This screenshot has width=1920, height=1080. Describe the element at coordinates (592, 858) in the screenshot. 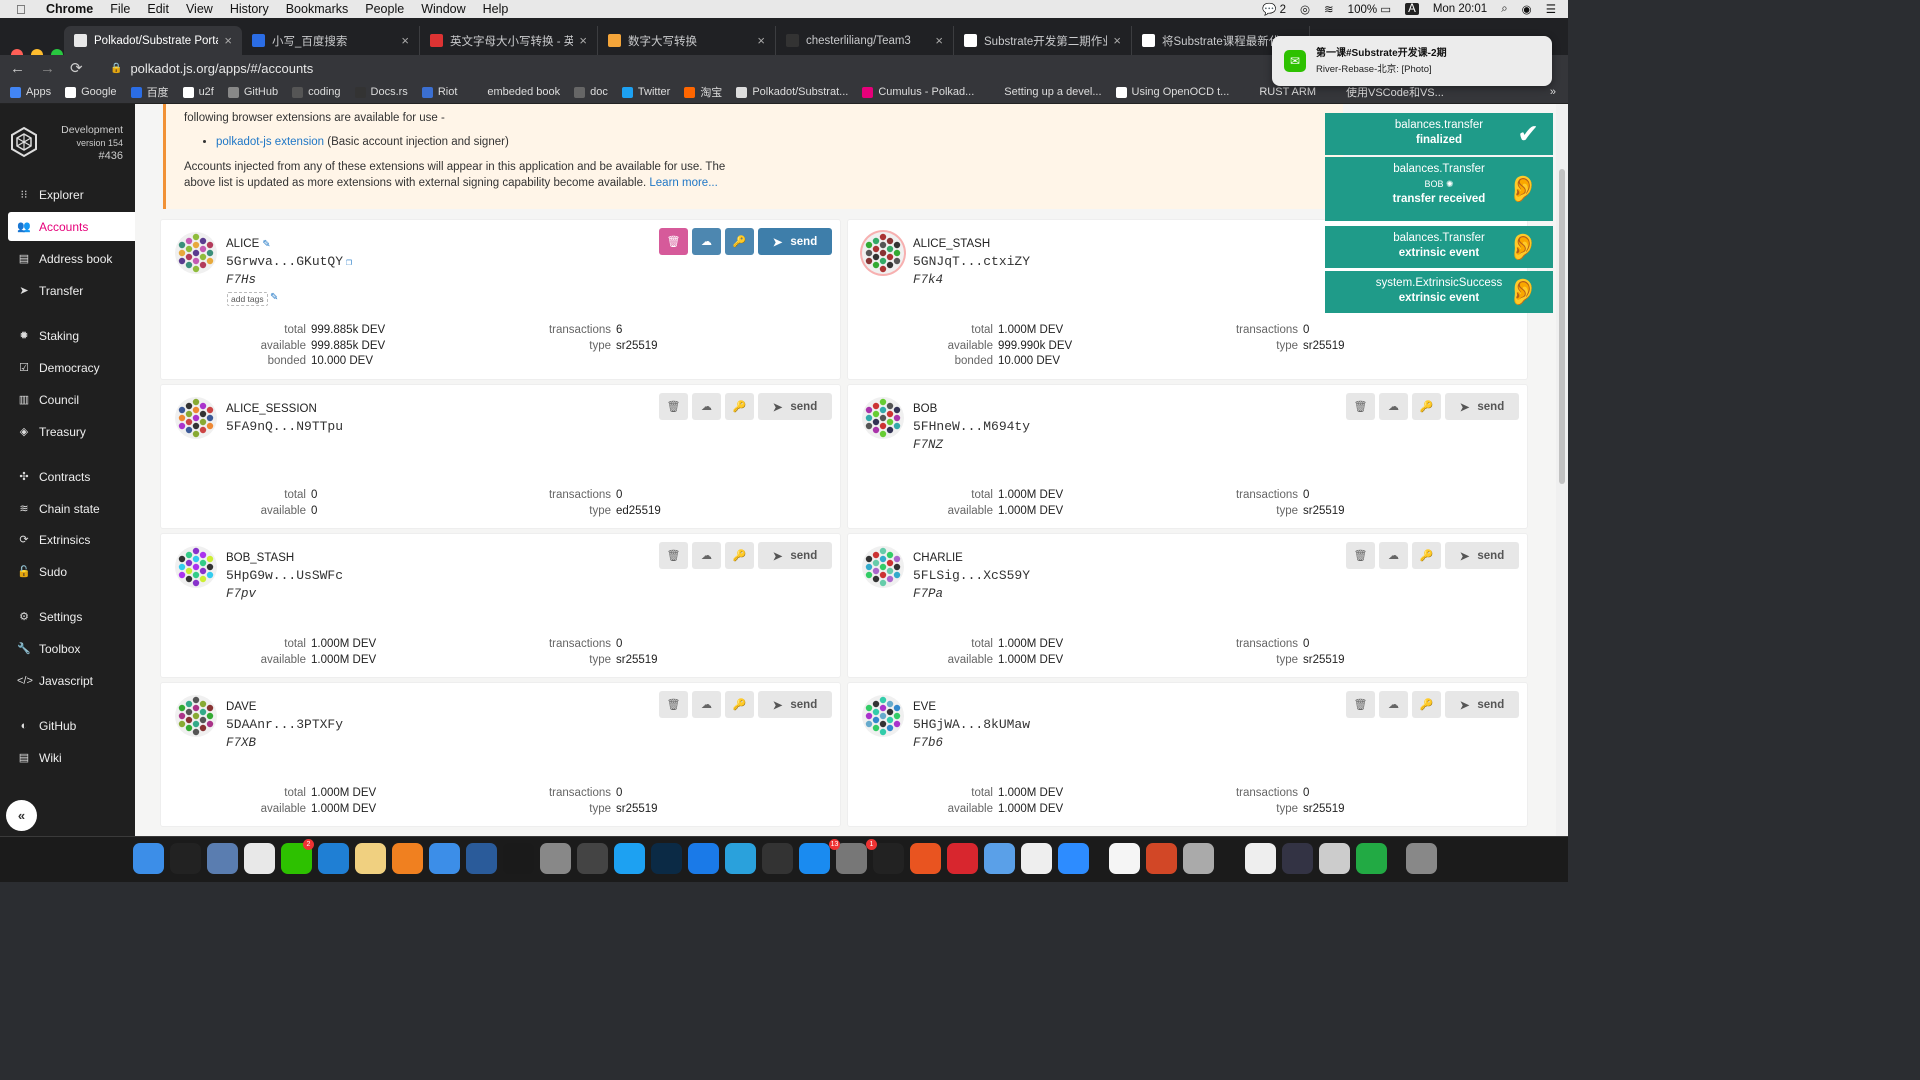

I see `instruments-icon` at that location.